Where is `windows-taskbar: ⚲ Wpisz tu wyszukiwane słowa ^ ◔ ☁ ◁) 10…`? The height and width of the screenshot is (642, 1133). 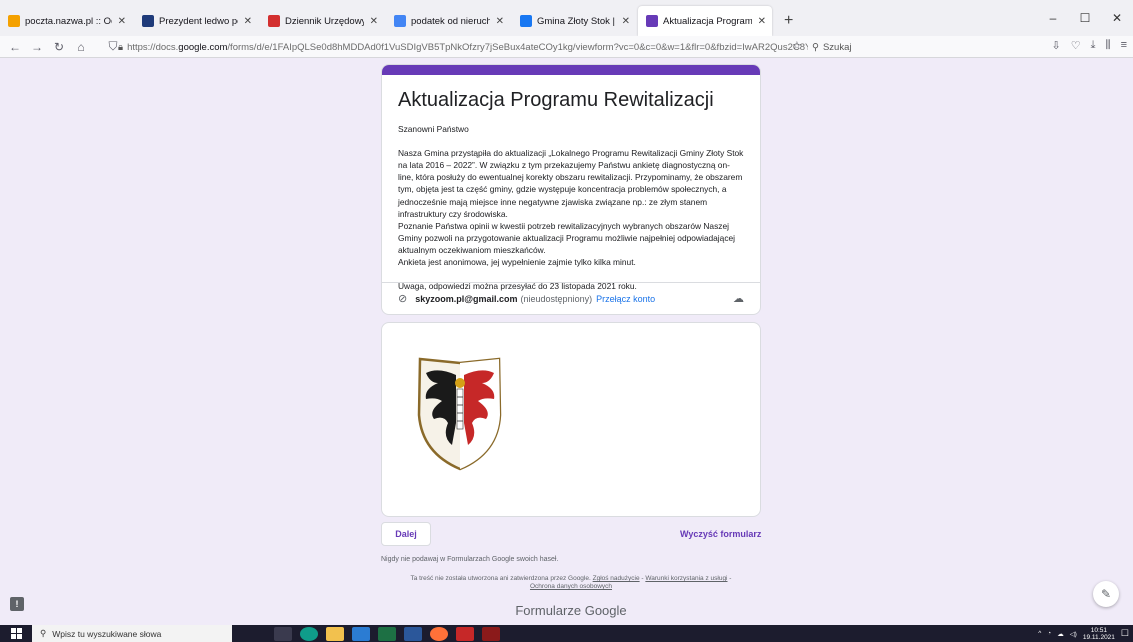 windows-taskbar: ⚲ Wpisz tu wyszukiwane słowa ^ ◔ ☁ ◁) 10… is located at coordinates (566, 633).